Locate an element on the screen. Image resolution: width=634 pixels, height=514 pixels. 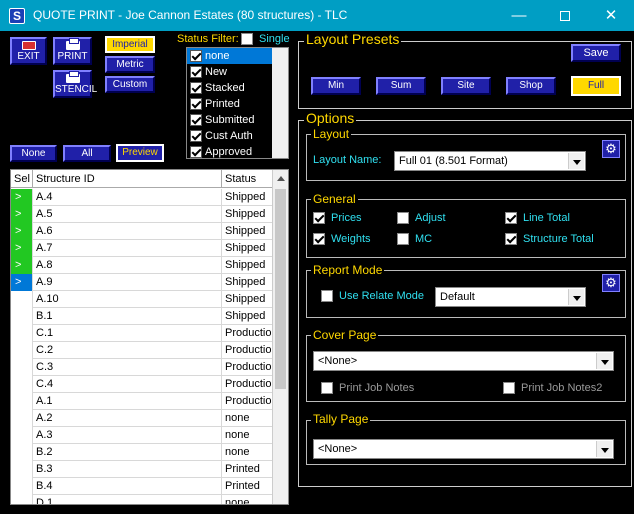
report-mode-select: Default is located at coordinates (510, 297).